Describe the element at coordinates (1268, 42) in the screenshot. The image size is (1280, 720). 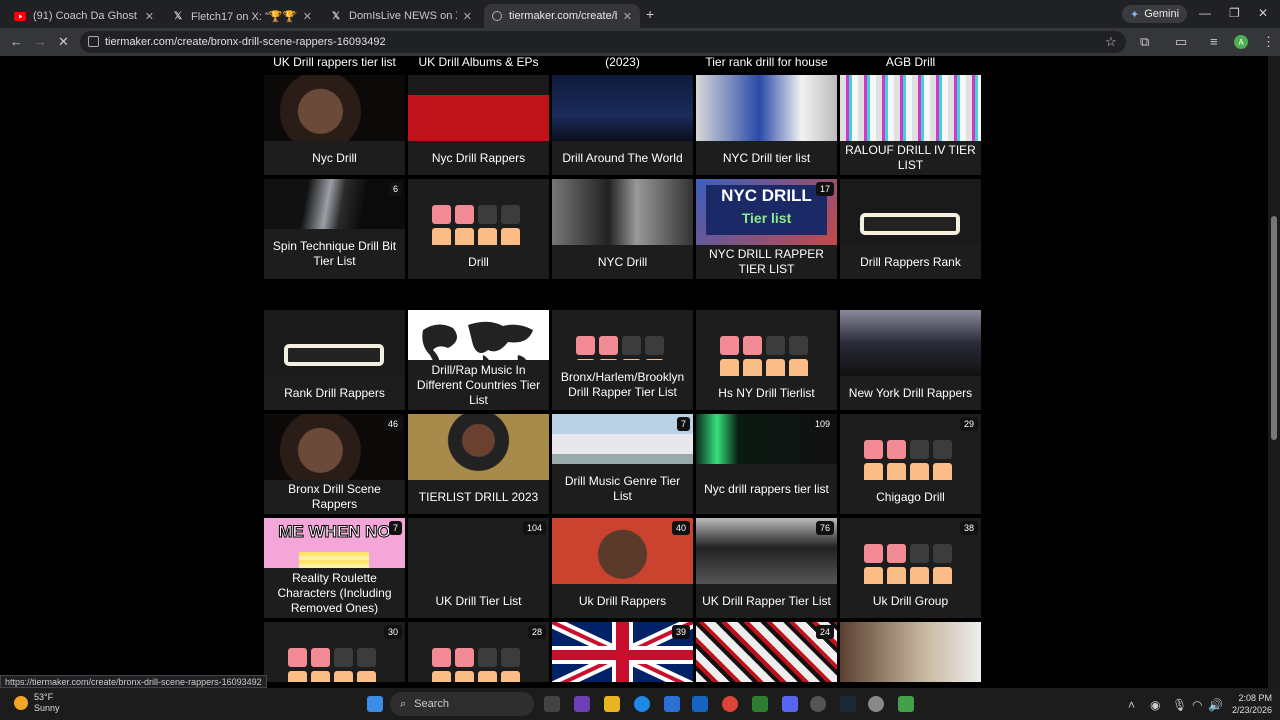
I see `menu-icon: ⋮` at that location.